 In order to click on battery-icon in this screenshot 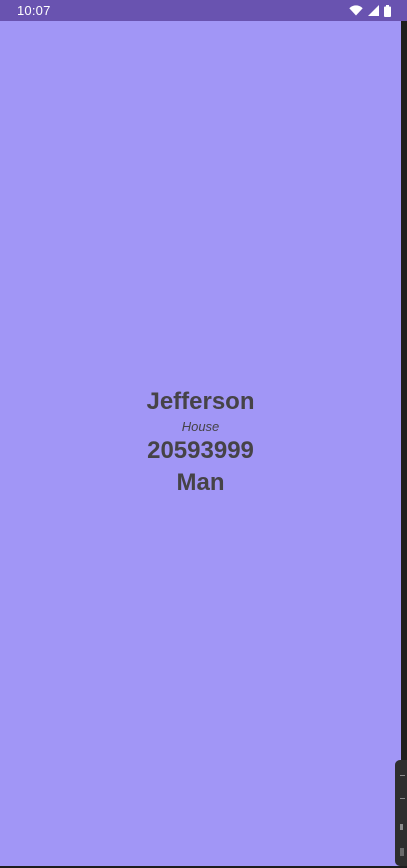, I will do `click(387, 10)`.